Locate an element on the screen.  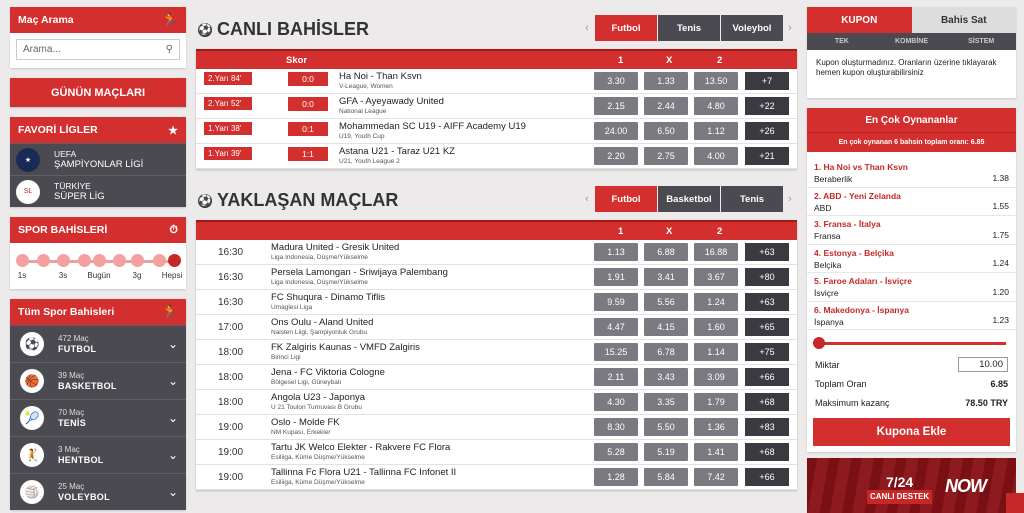
sell-bet-tab: Bahis Sat is located at coordinates (963, 20).